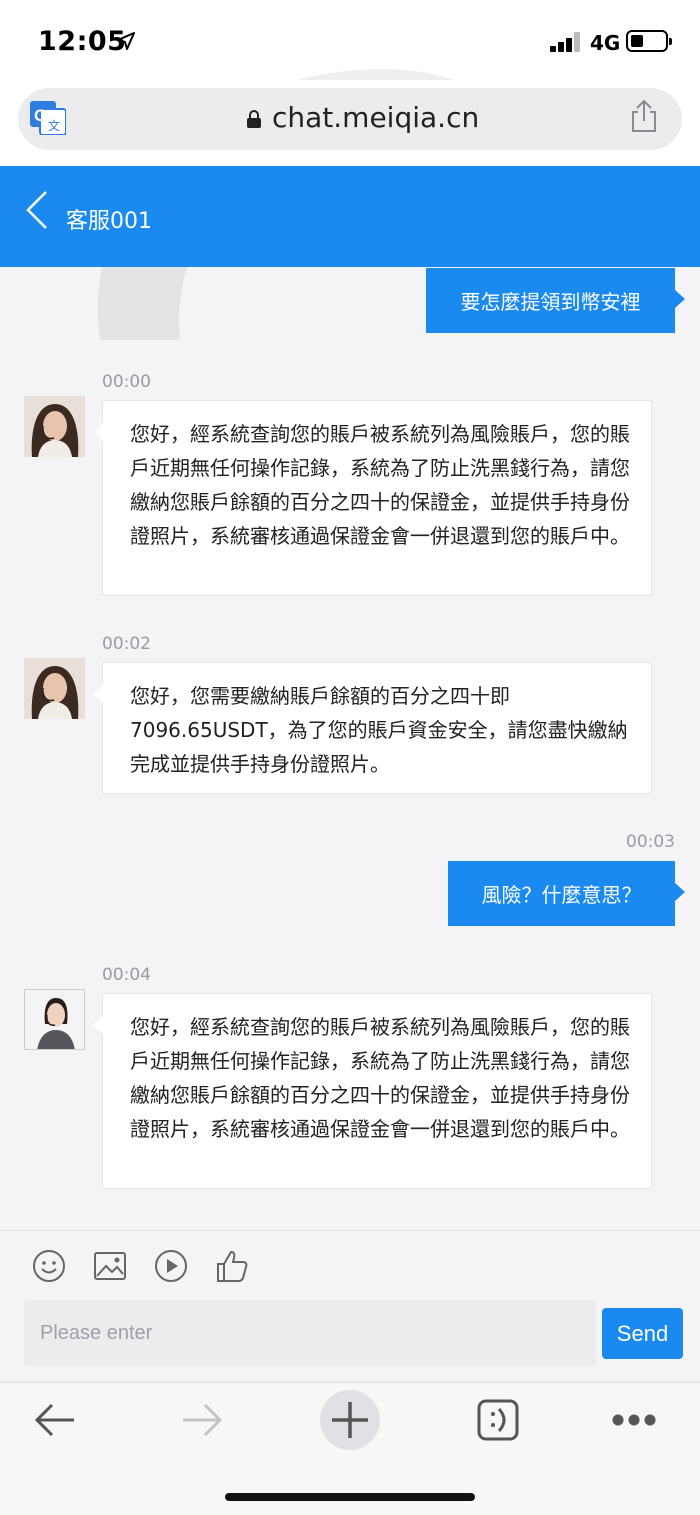 This screenshot has height=1515, width=700. Describe the element at coordinates (634, 1420) in the screenshot. I see `more-icon` at that location.